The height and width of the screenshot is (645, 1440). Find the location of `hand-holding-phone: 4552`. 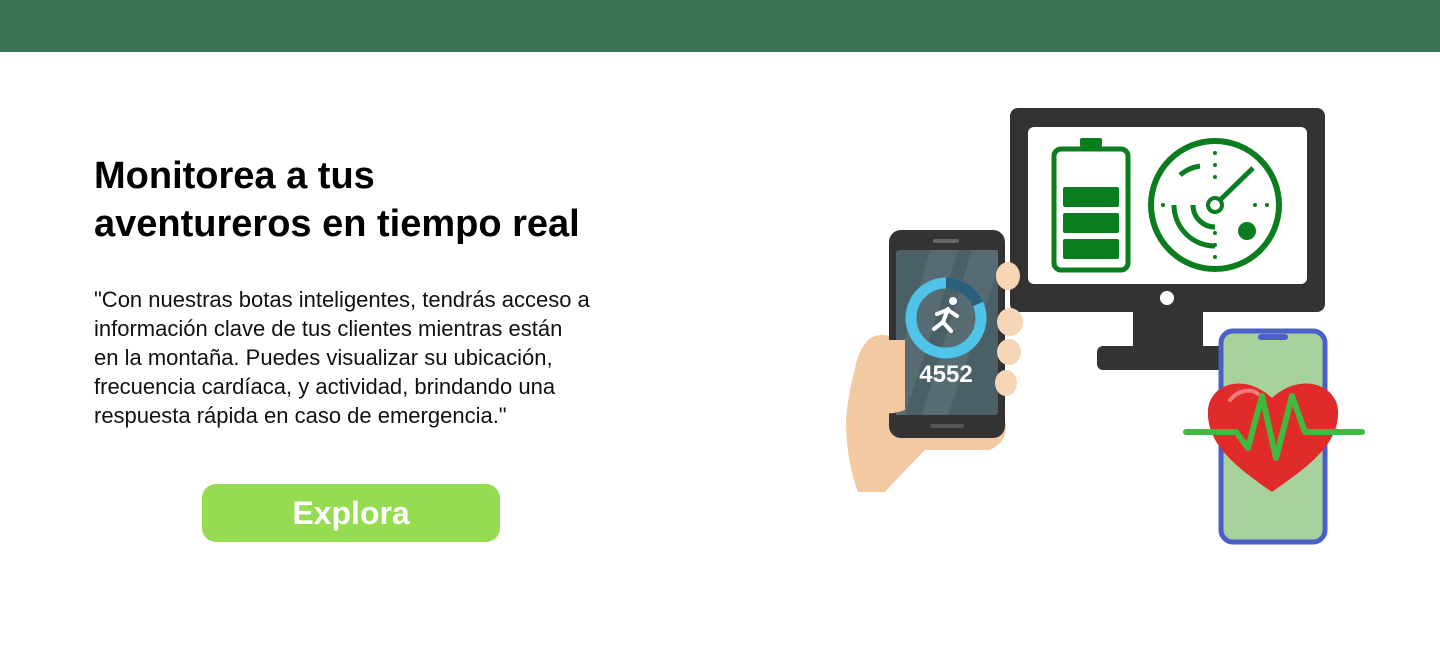

hand-holding-phone: 4552 is located at coordinates (934, 361).